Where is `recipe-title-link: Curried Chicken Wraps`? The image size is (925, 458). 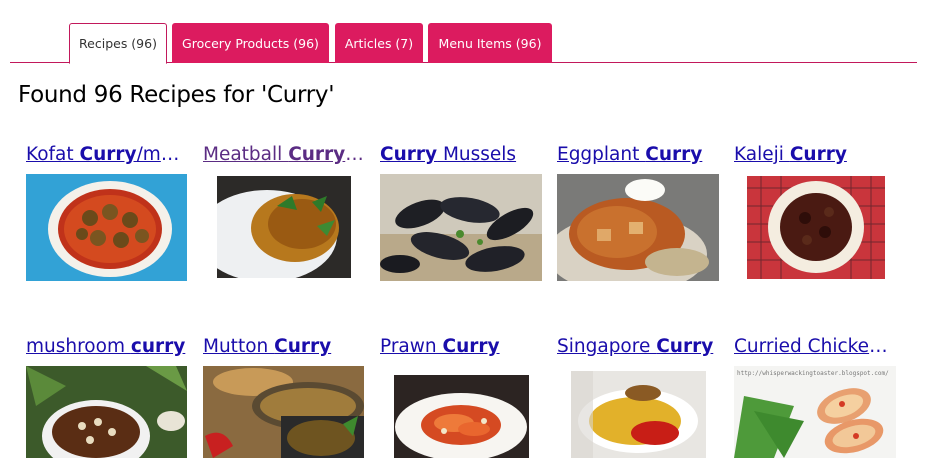 recipe-title-link: Curried Chicken Wraps is located at coordinates (815, 347).